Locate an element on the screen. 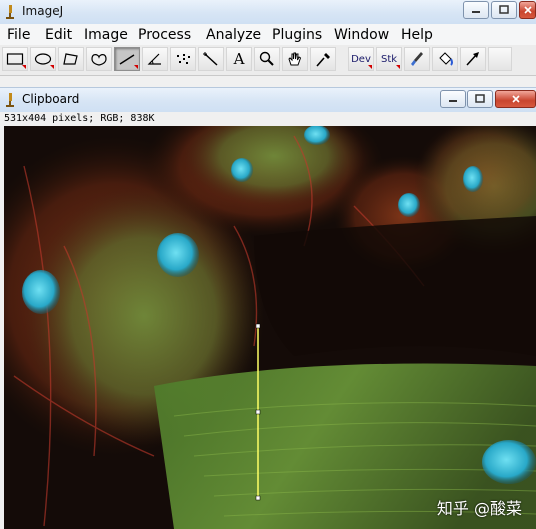 This screenshot has height=529, width=536. magnifier-tool-button is located at coordinates (267, 59).